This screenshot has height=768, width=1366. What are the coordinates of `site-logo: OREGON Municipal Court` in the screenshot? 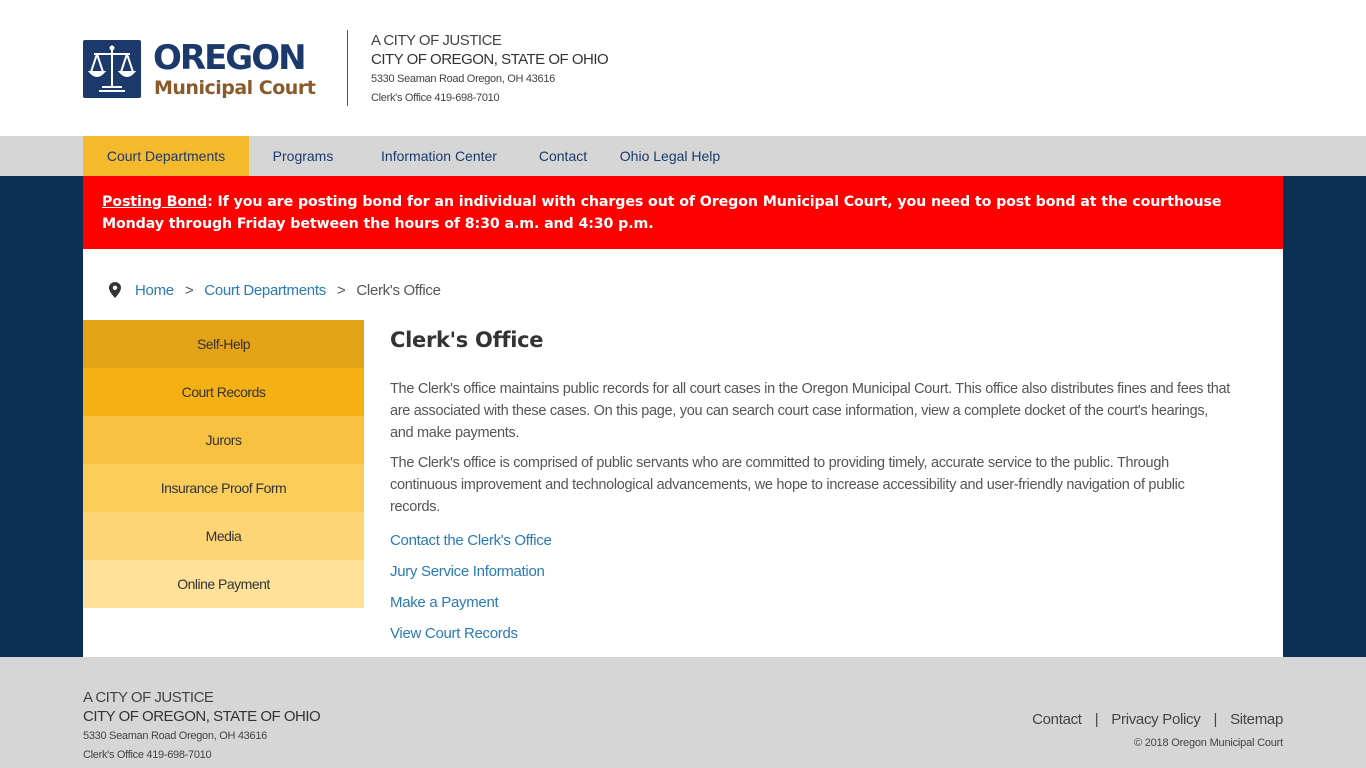 It's located at (200, 69).